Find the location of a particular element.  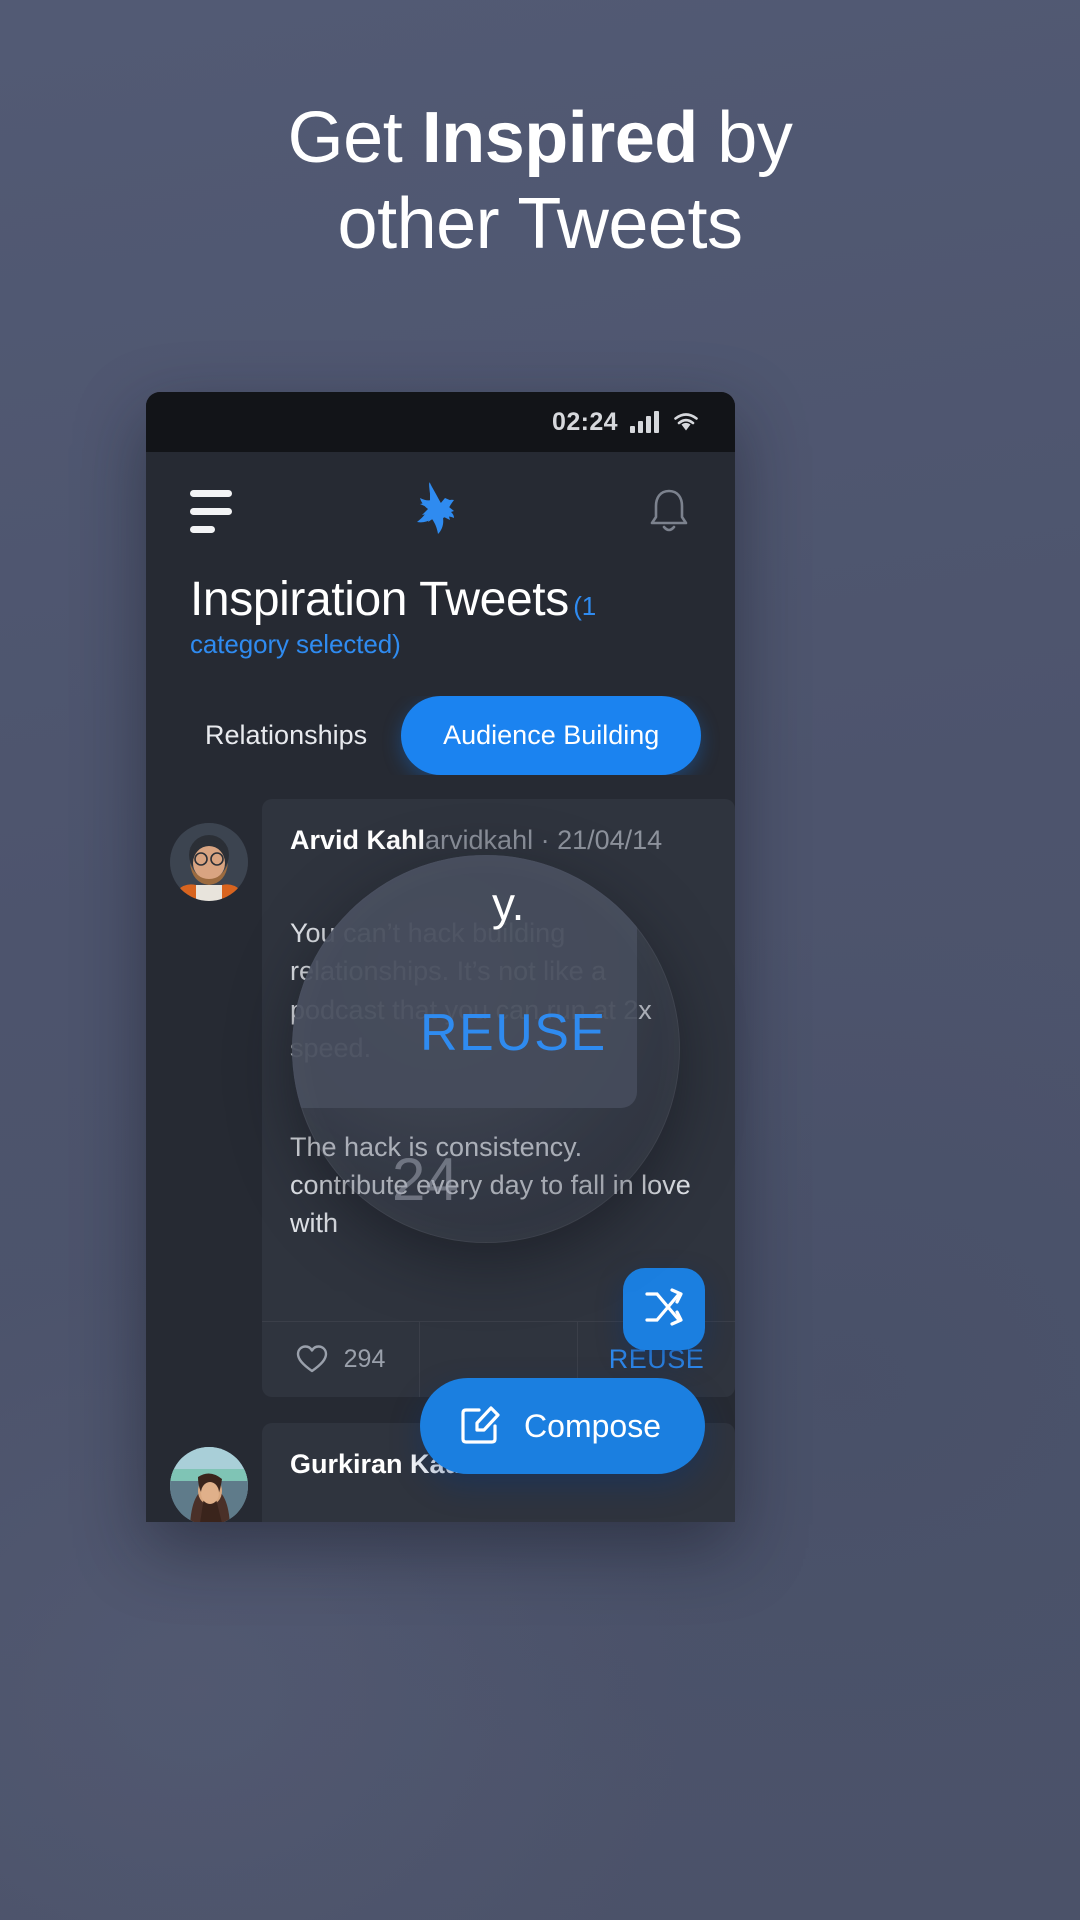

app-header is located at coordinates (440, 511).